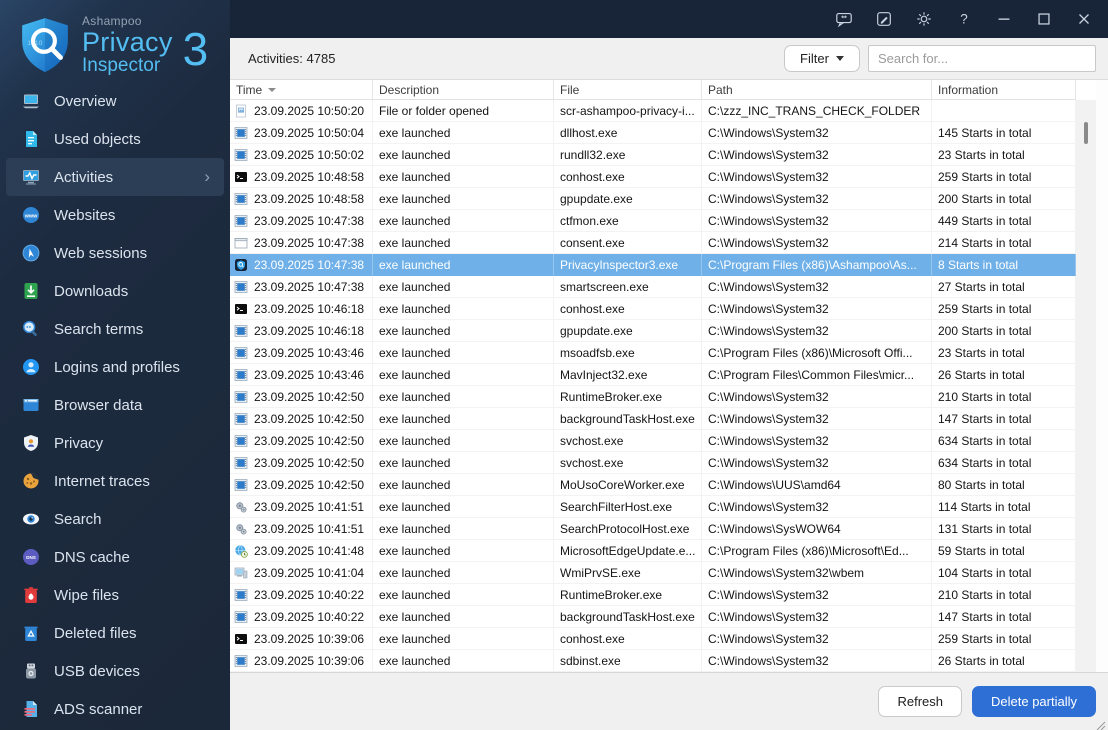 This screenshot has height=730, width=1108. I want to click on computer-file-icon, so click(241, 573).